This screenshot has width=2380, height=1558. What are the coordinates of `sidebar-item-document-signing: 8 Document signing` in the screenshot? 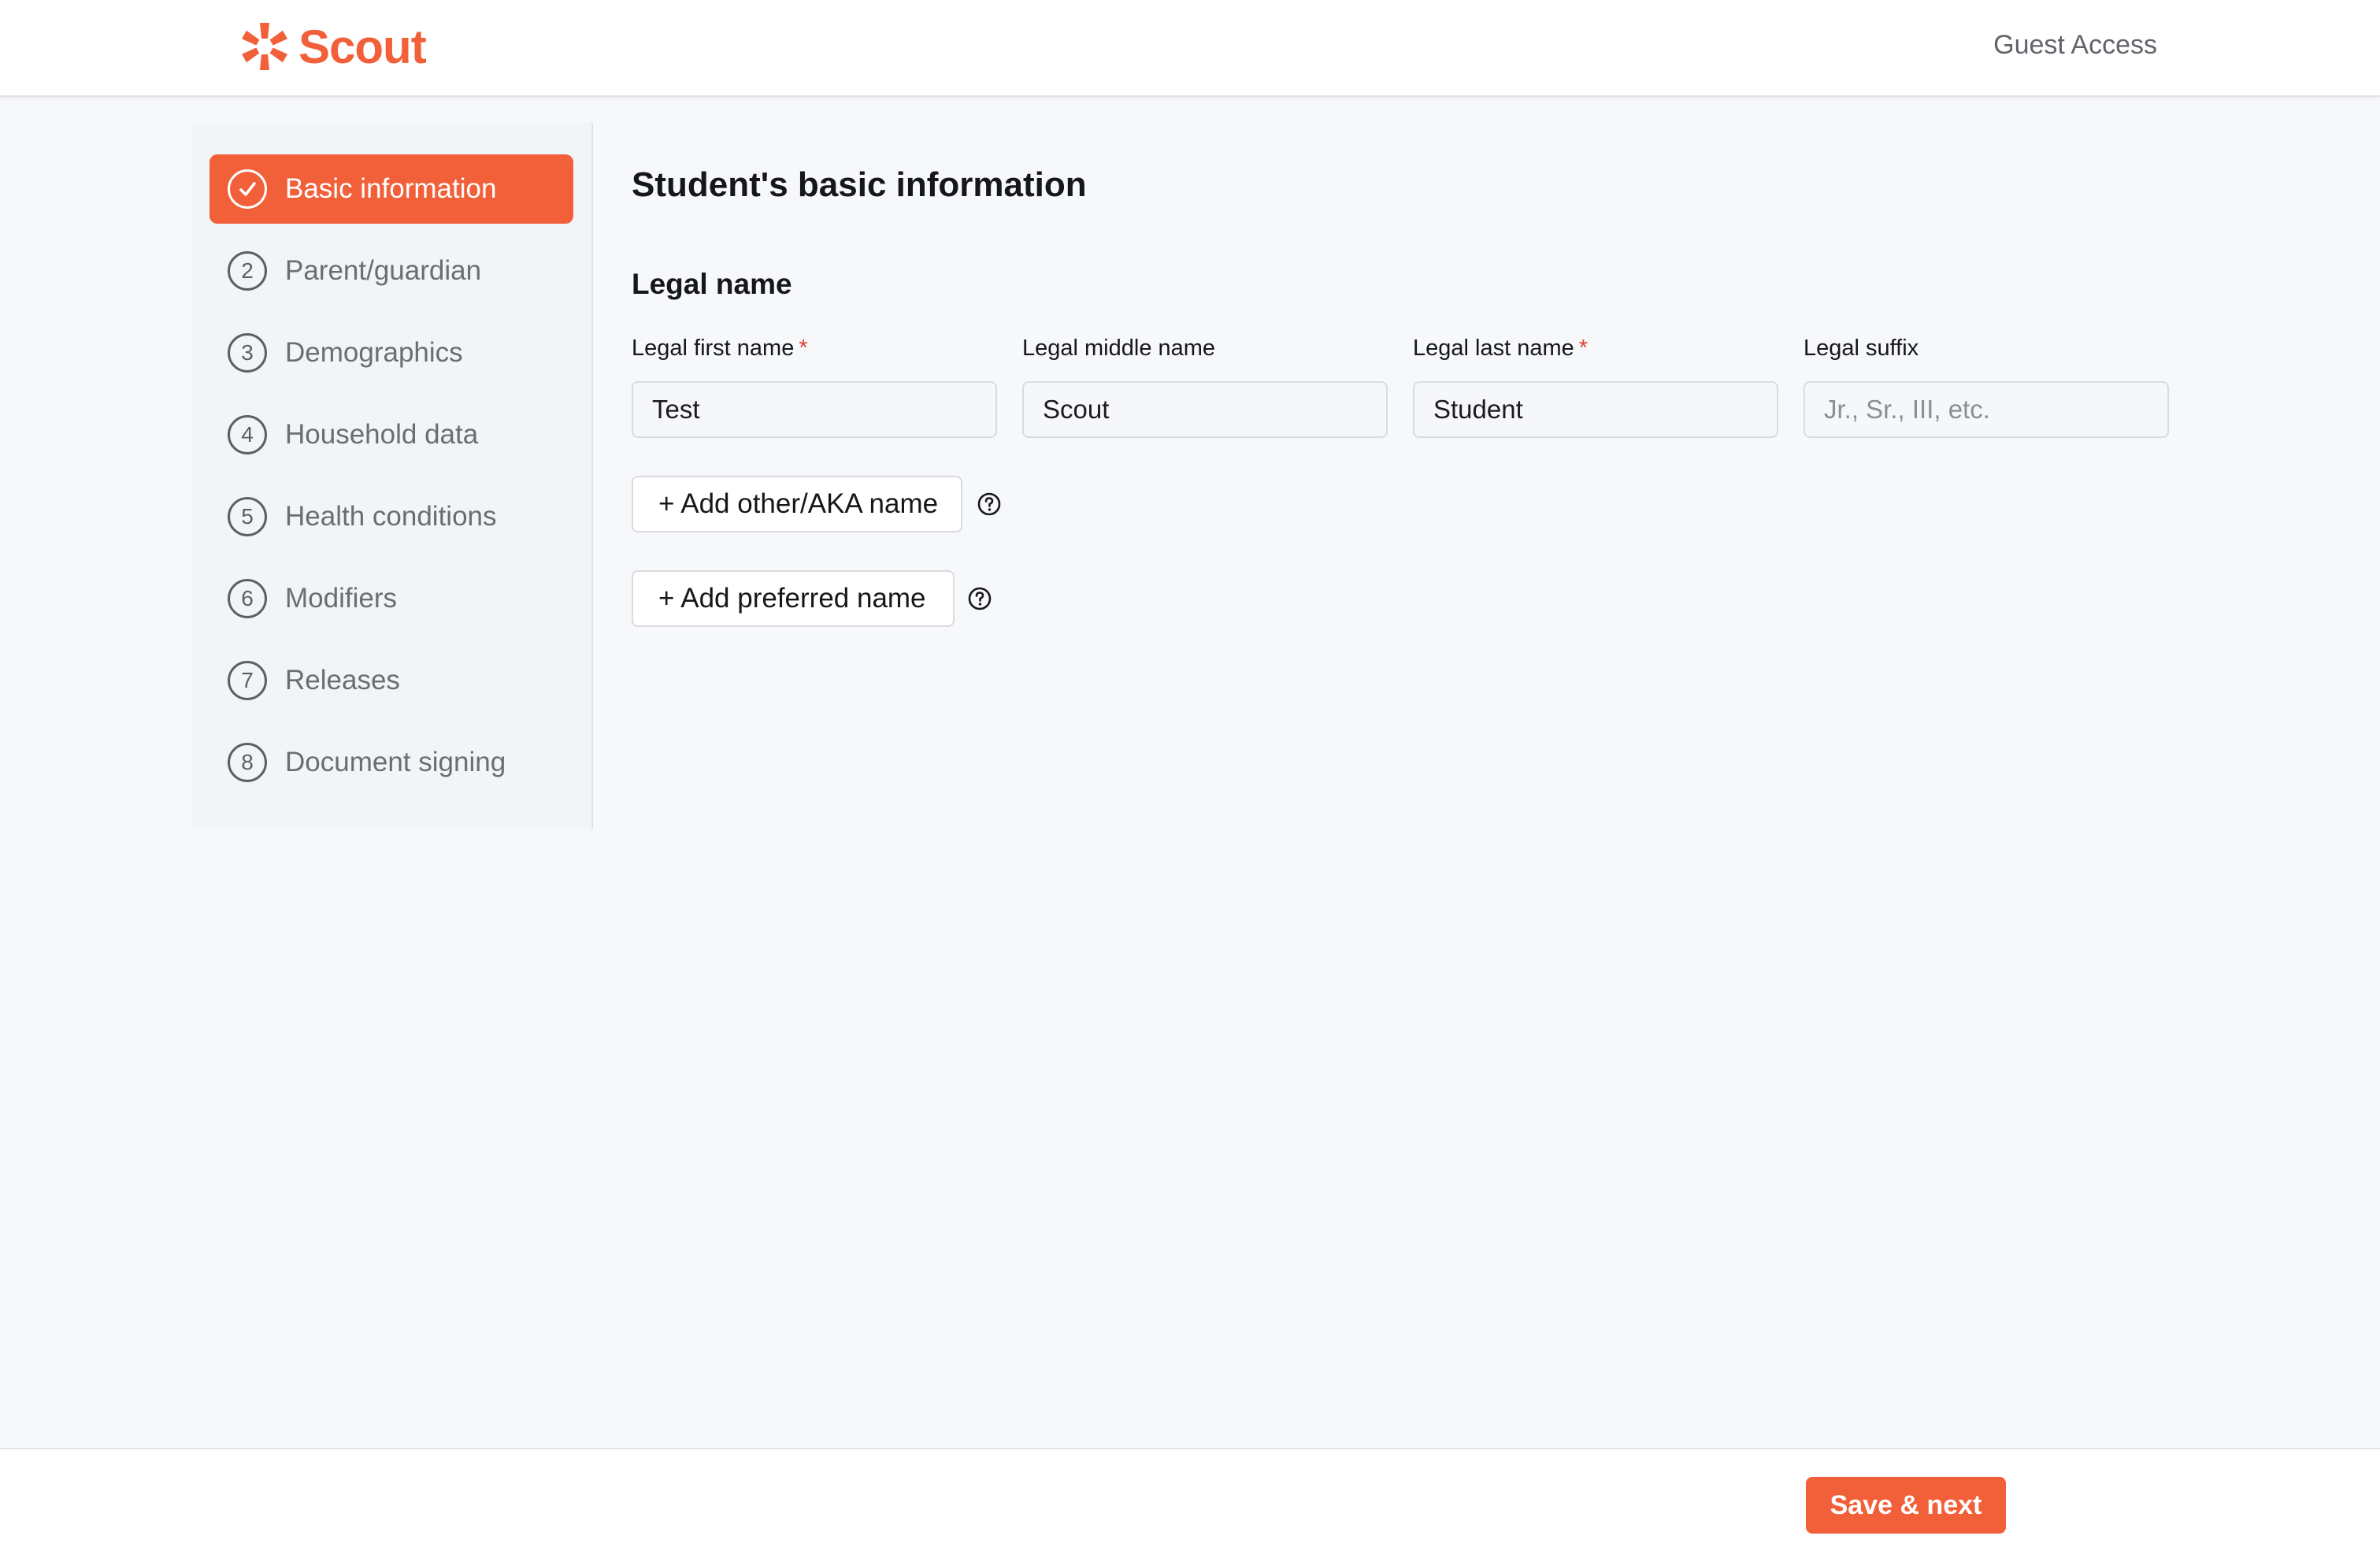 It's located at (391, 762).